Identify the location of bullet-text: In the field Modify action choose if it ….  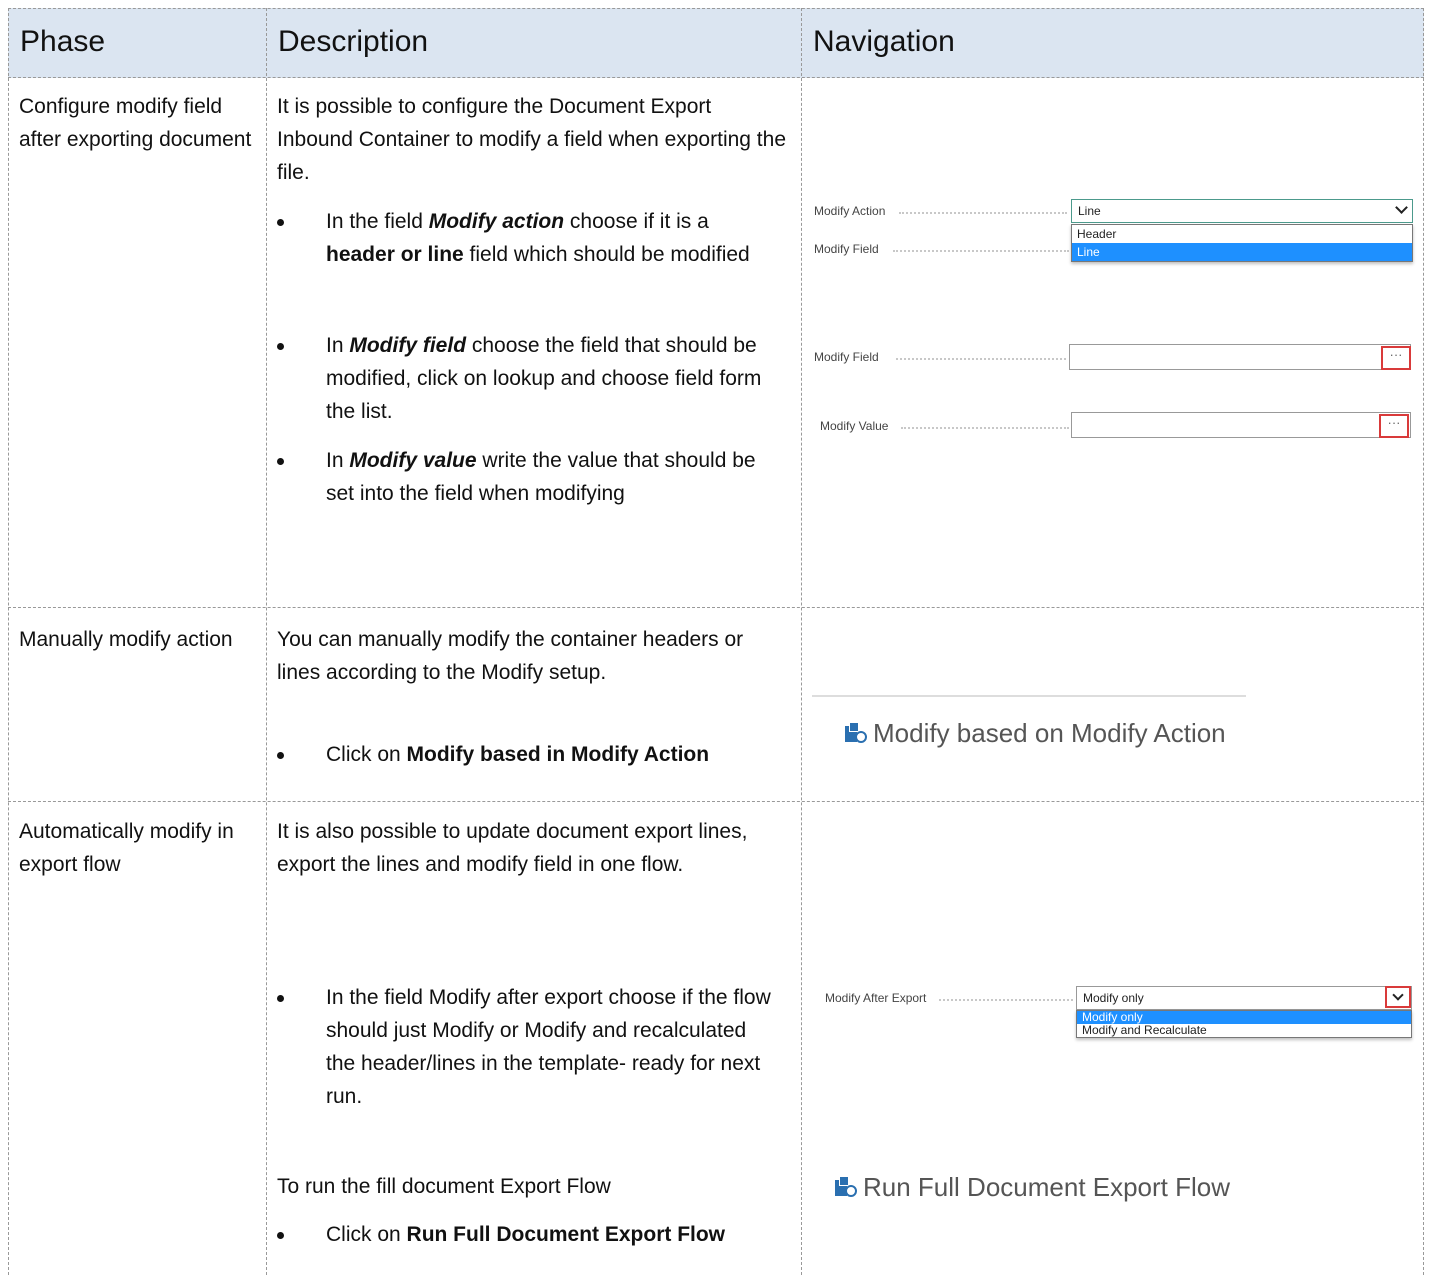
(538, 238).